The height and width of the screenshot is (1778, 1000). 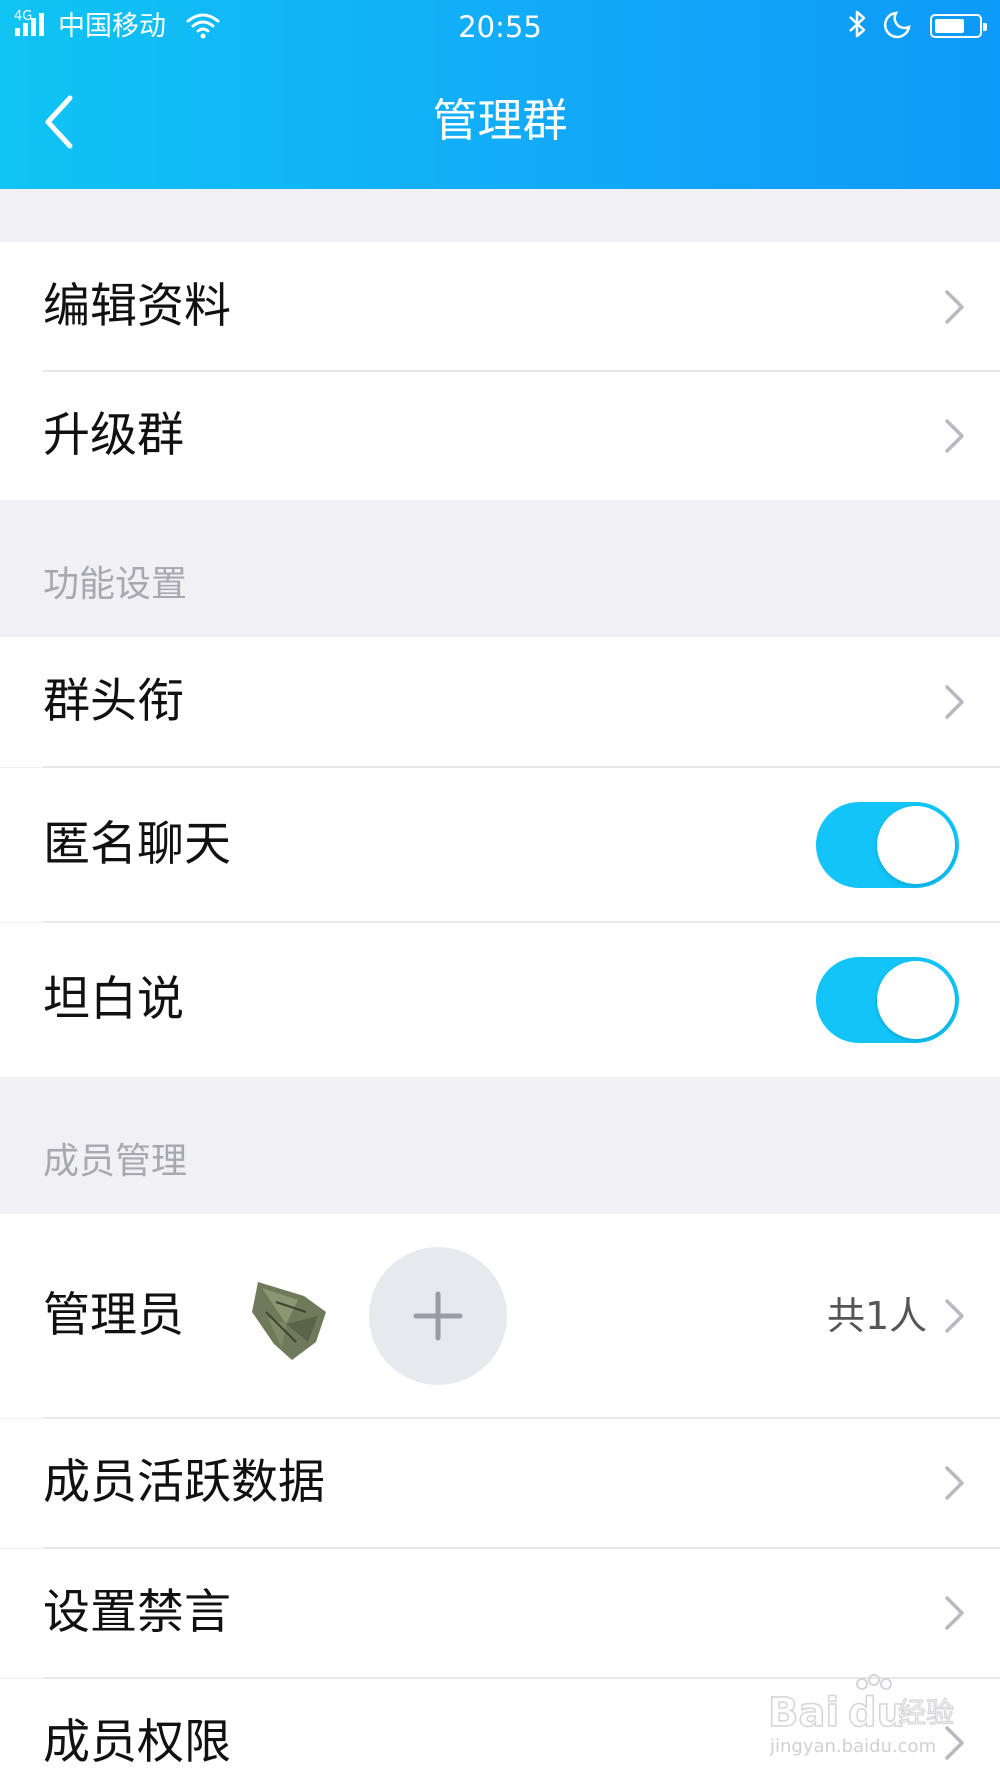 I want to click on list-item-label: 管理员, so click(x=113, y=1315).